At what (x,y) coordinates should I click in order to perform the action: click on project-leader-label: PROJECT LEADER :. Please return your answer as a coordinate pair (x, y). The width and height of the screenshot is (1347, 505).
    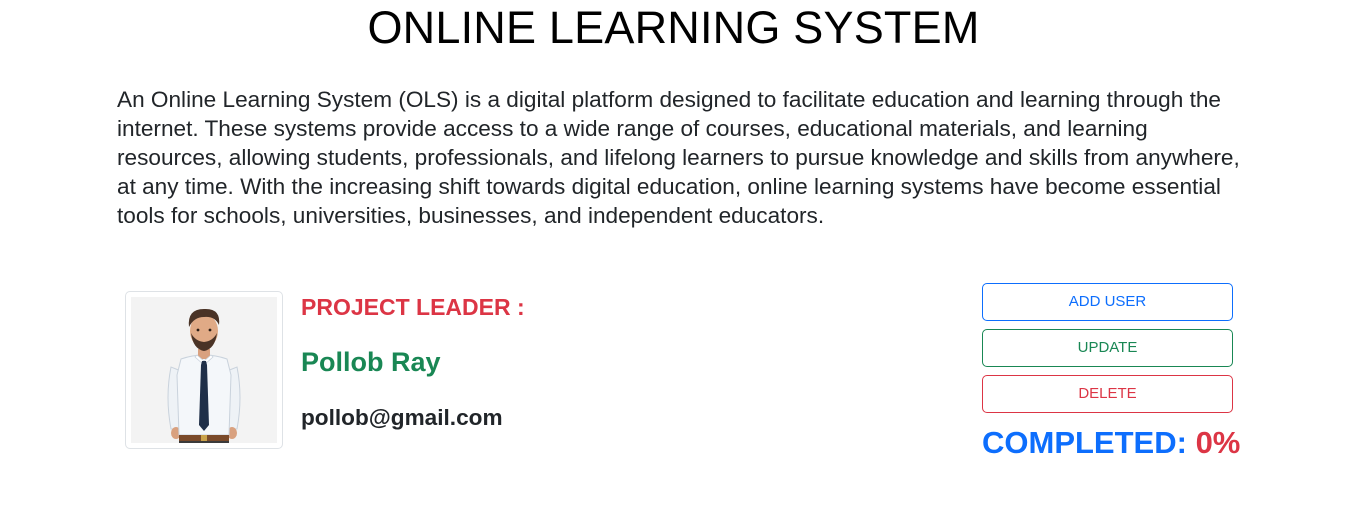
    Looking at the image, I should click on (413, 307).